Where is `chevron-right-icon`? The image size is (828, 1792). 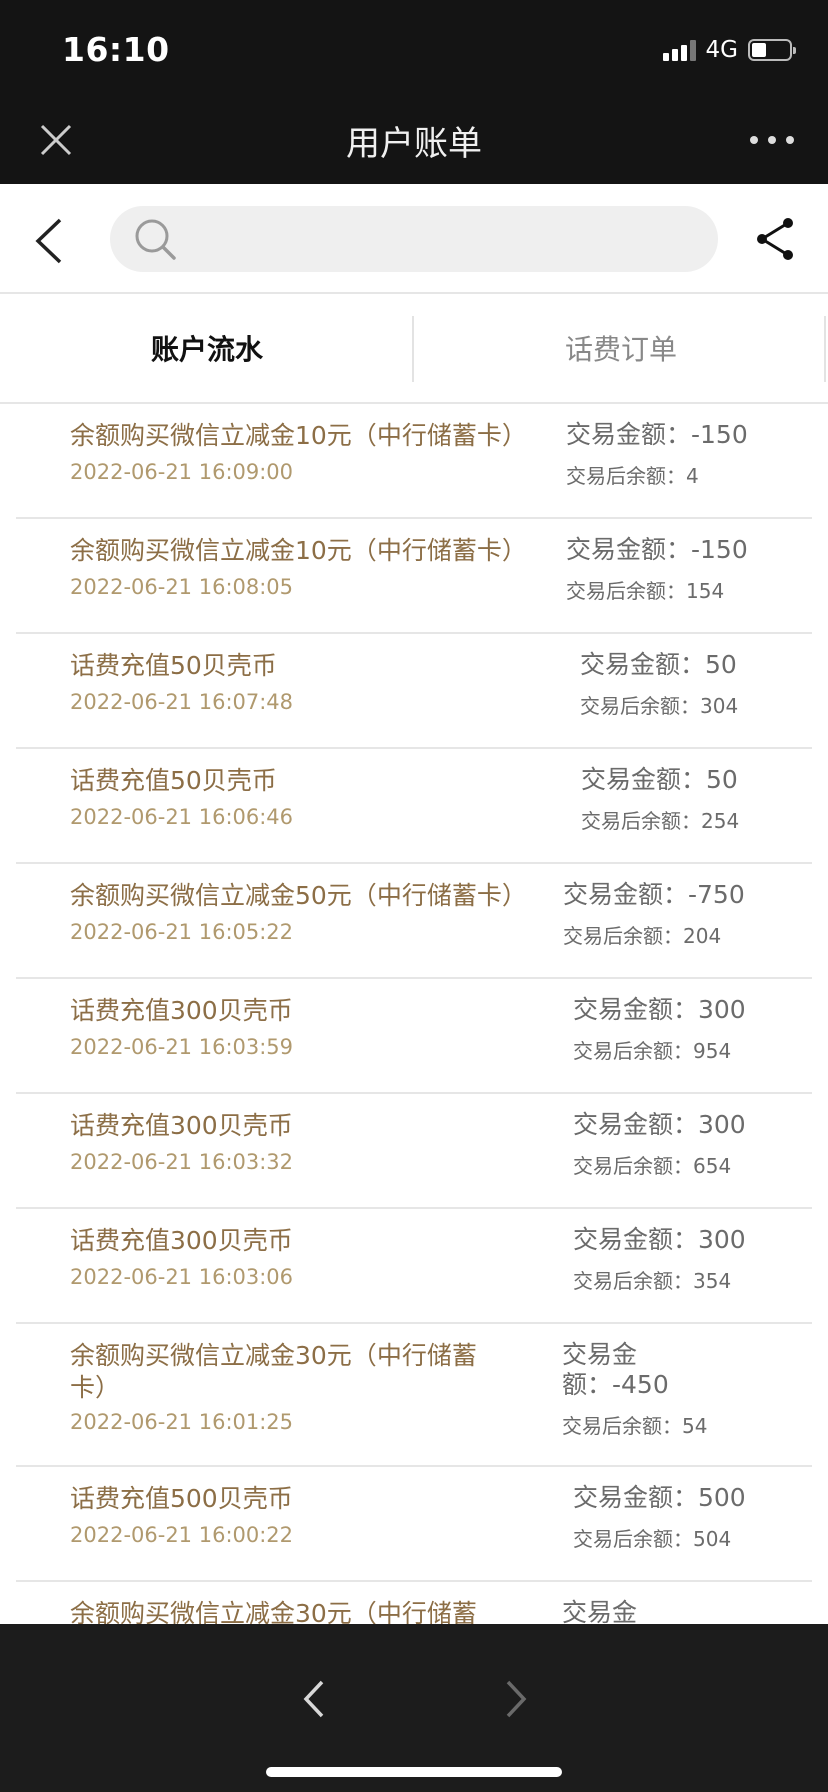
chevron-right-icon is located at coordinates (516, 1699).